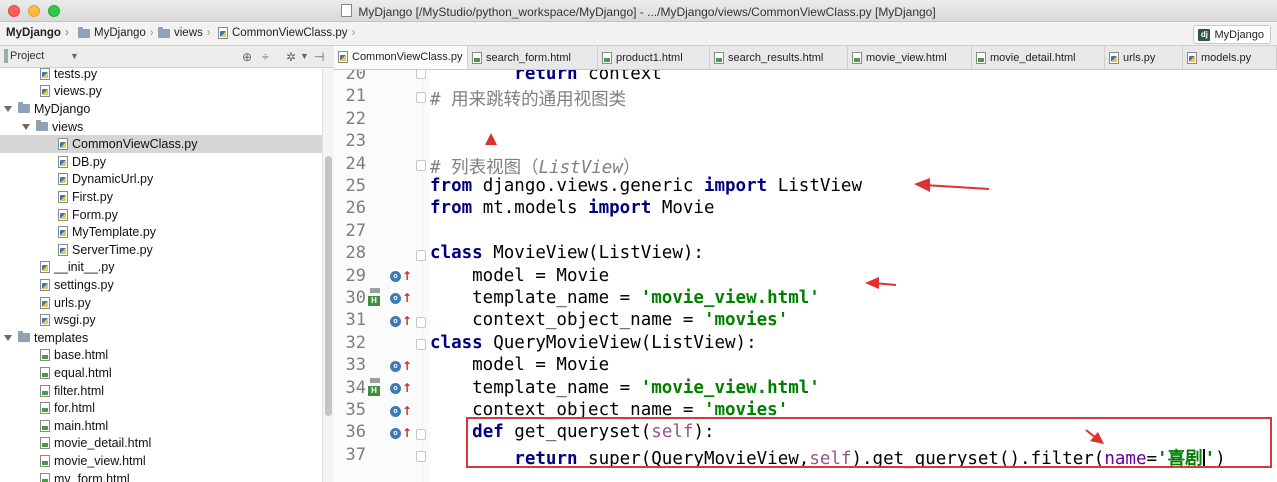 The height and width of the screenshot is (482, 1277). I want to click on file-icon, so click(347, 10).